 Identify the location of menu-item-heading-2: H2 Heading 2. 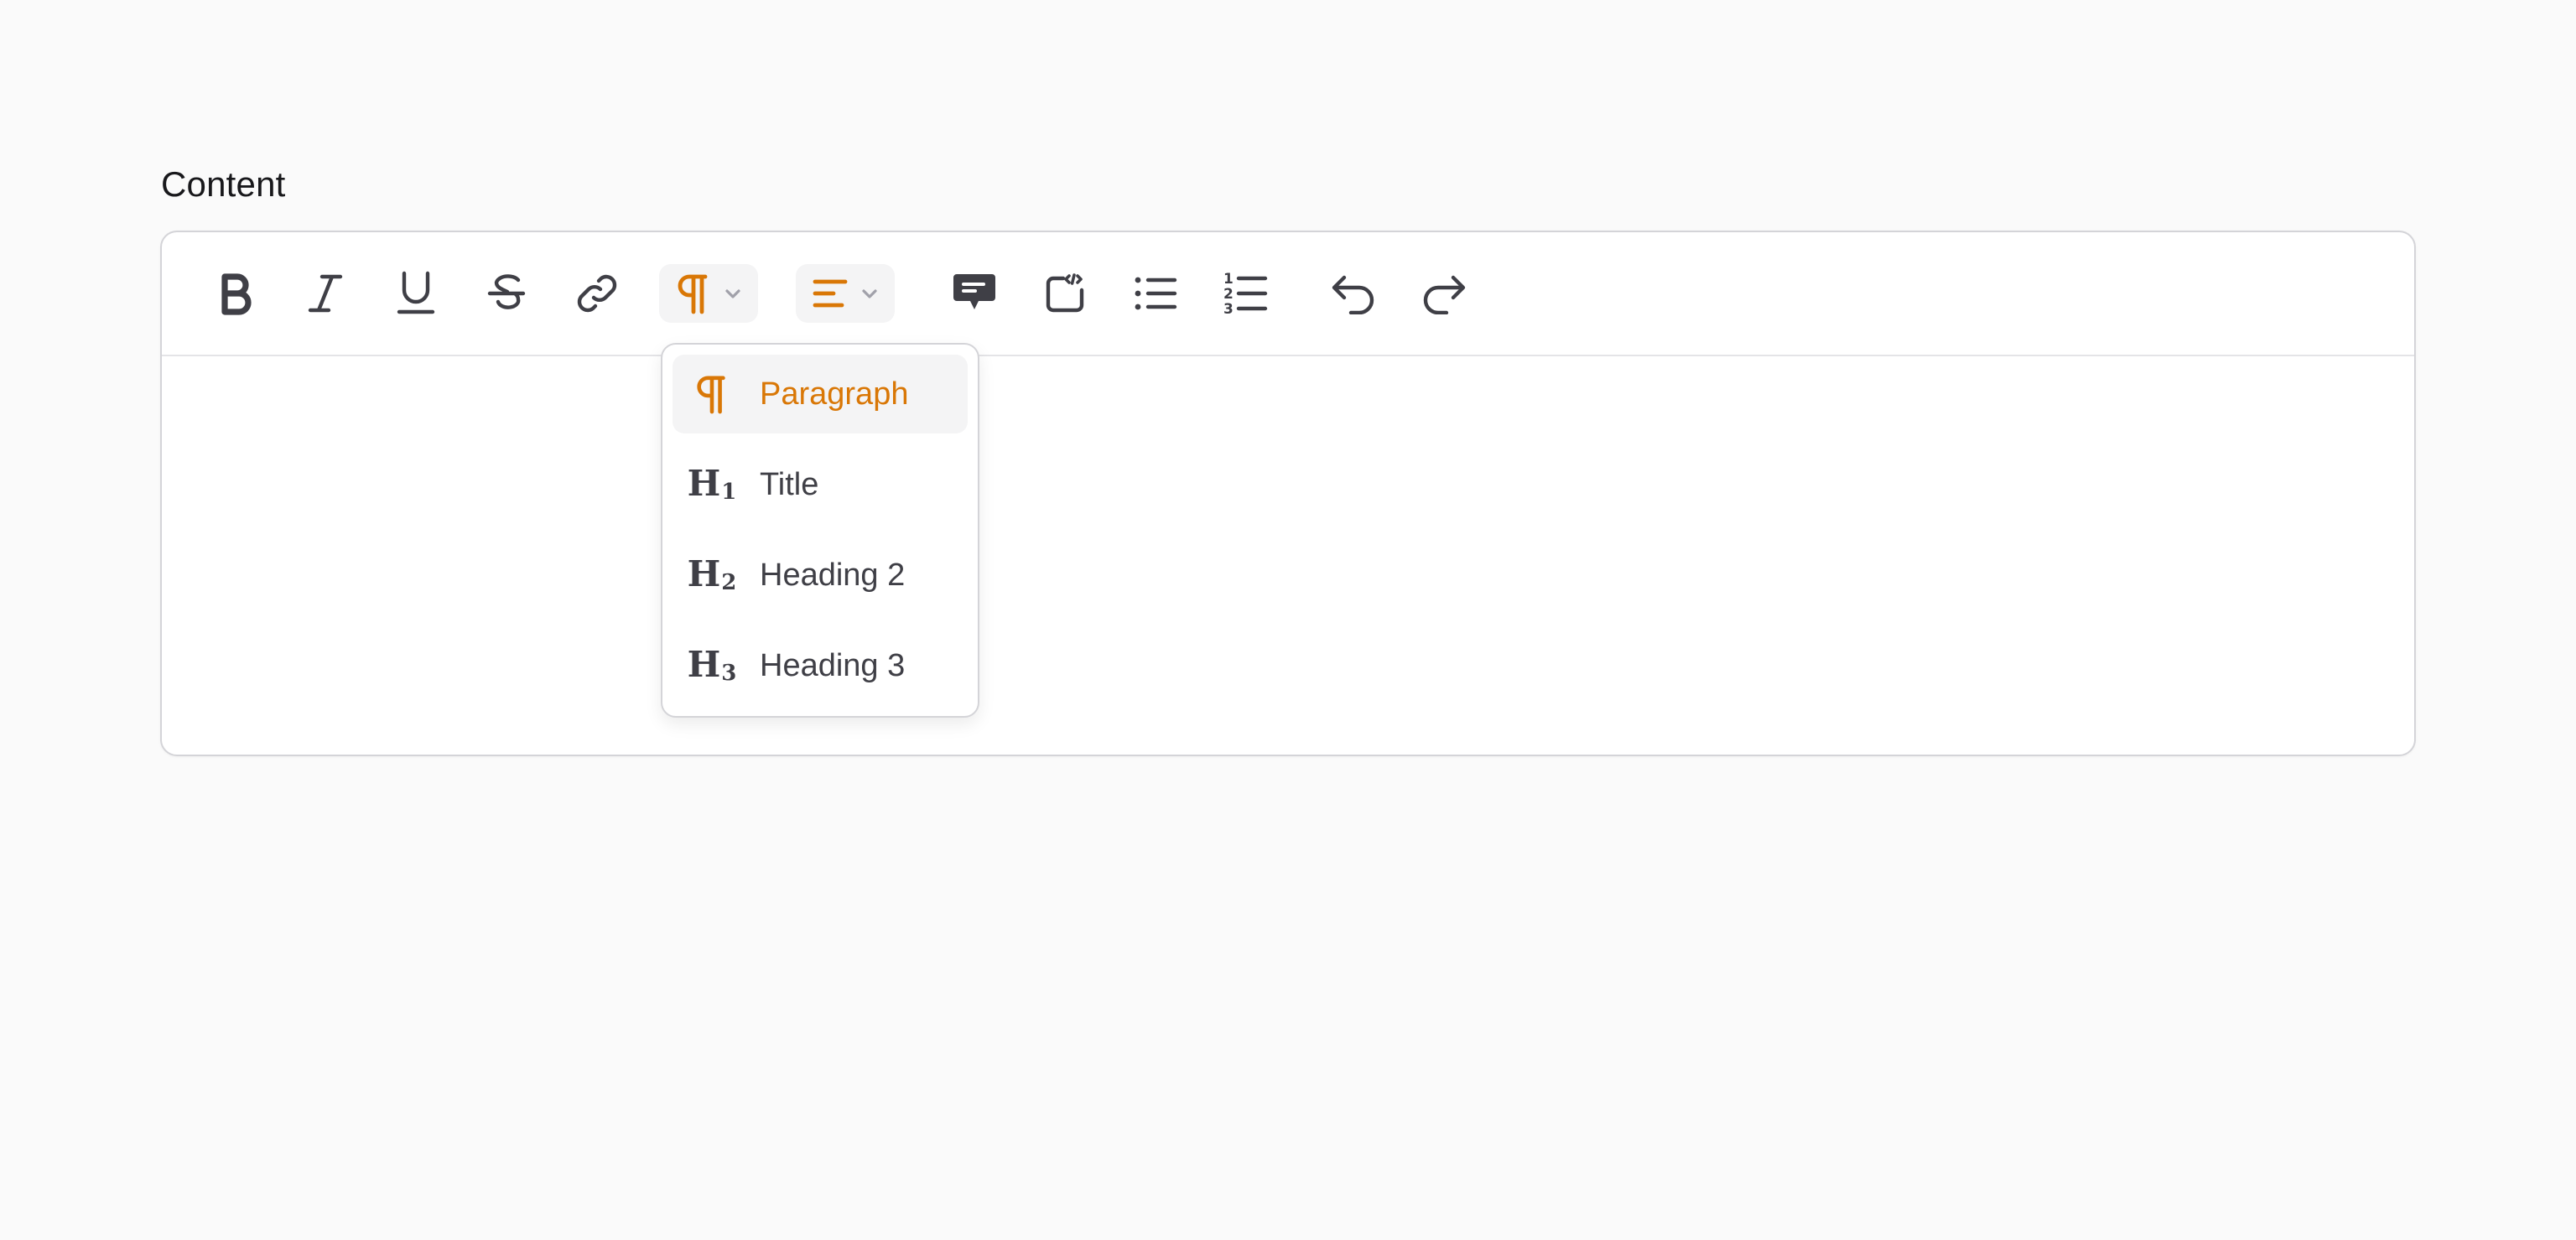
(820, 575).